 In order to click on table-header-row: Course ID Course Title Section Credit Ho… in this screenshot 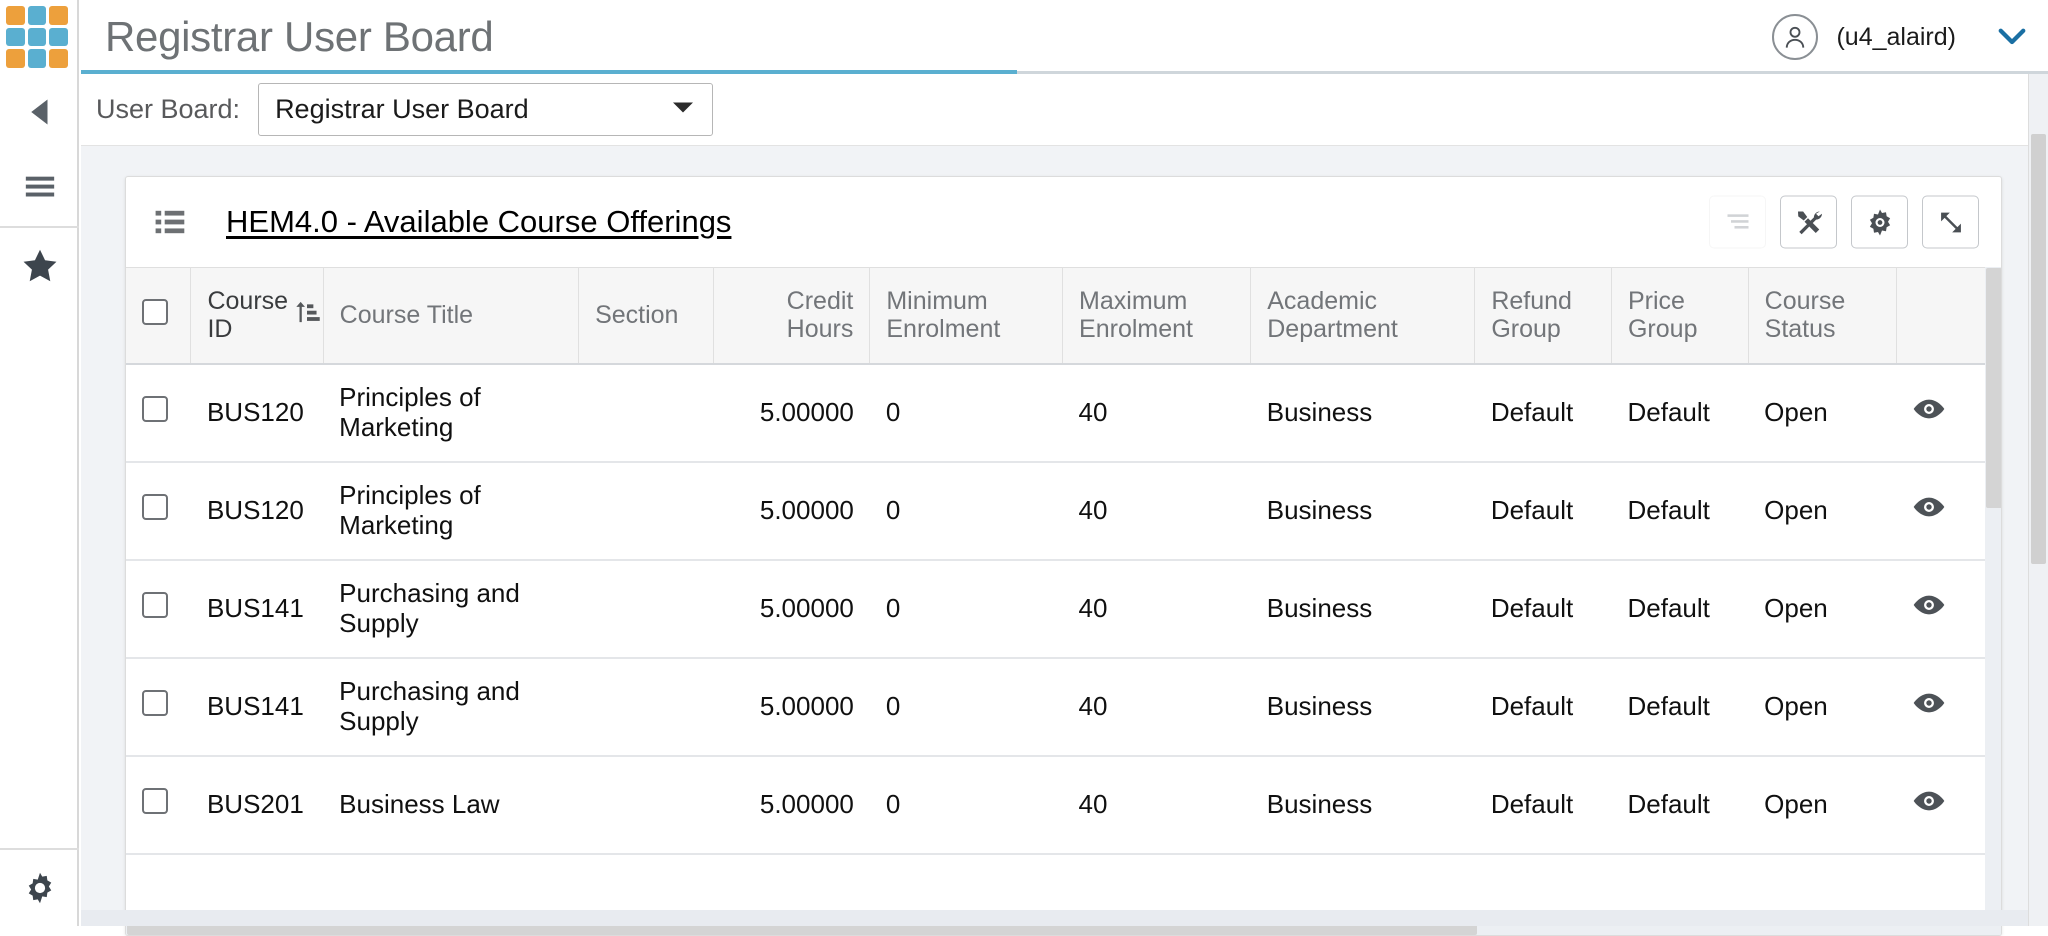, I will do `click(1057, 316)`.